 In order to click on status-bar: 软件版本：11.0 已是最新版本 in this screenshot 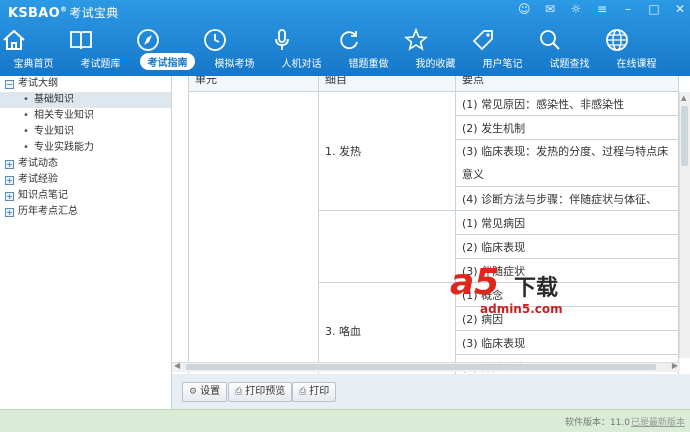, I will do `click(345, 420)`.